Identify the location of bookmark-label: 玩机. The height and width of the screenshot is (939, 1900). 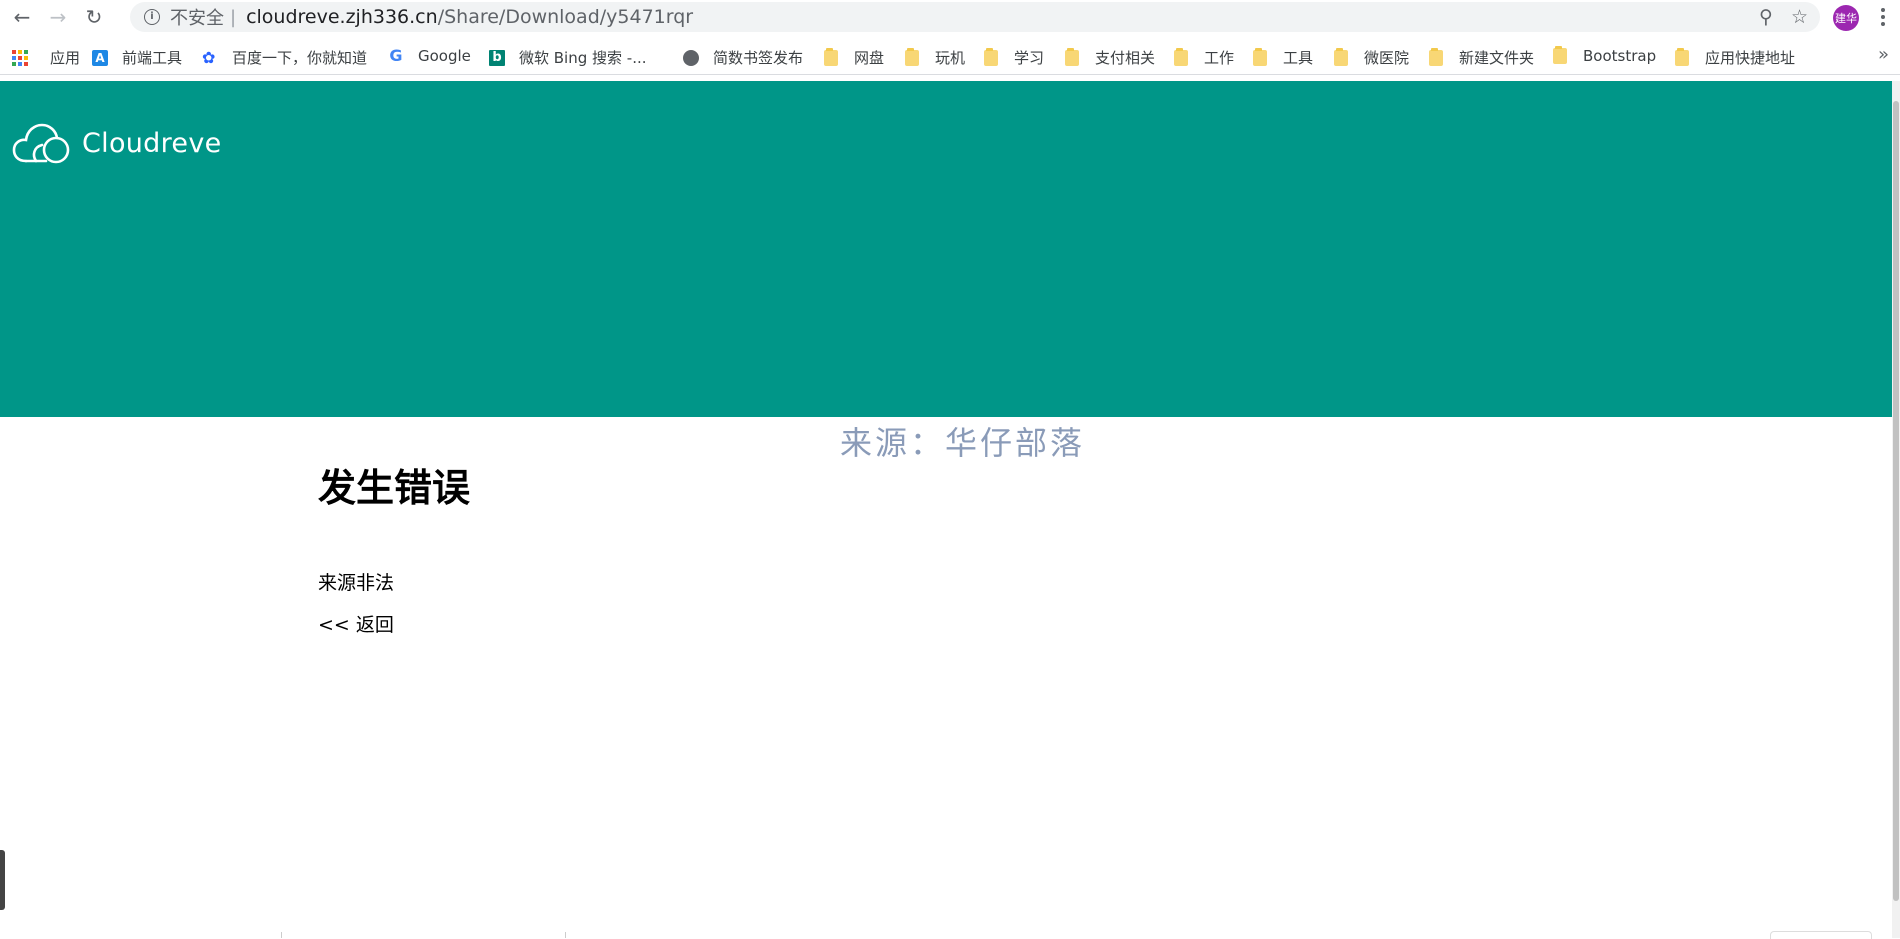
(950, 58).